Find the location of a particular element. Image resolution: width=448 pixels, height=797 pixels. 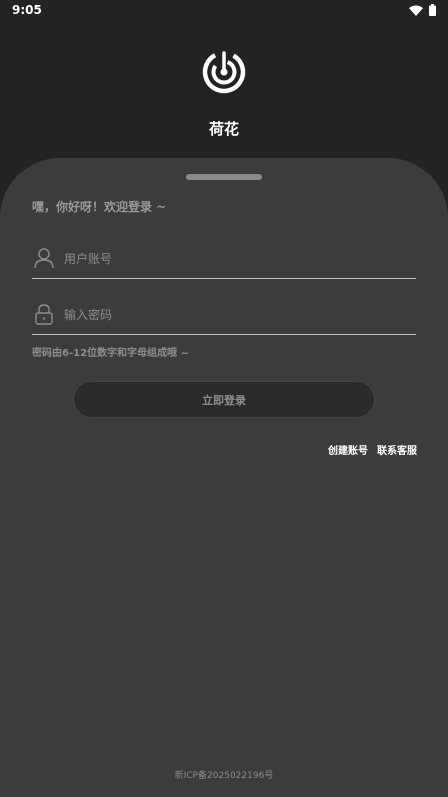

account-field is located at coordinates (224, 259).